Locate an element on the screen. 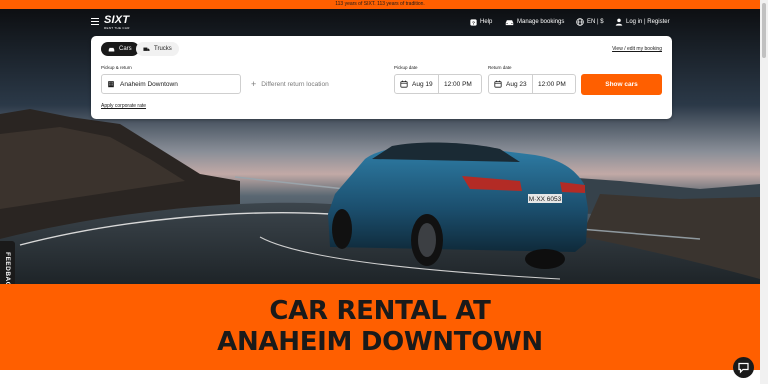 The width and height of the screenshot is (768, 384). view-edit-booking-link: View / edit my booking is located at coordinates (637, 49).